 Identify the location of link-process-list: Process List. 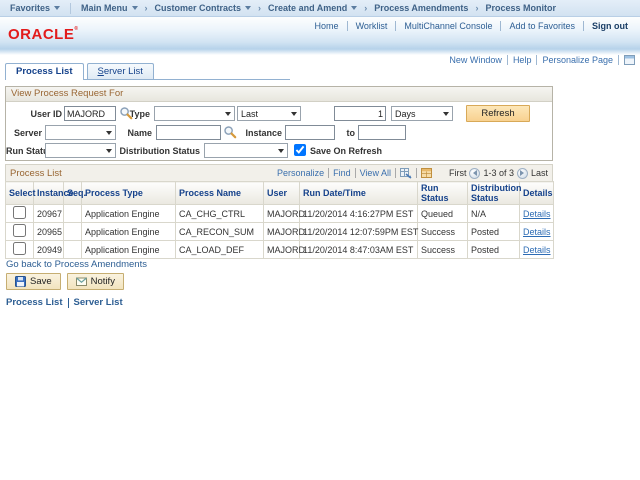
(34, 302).